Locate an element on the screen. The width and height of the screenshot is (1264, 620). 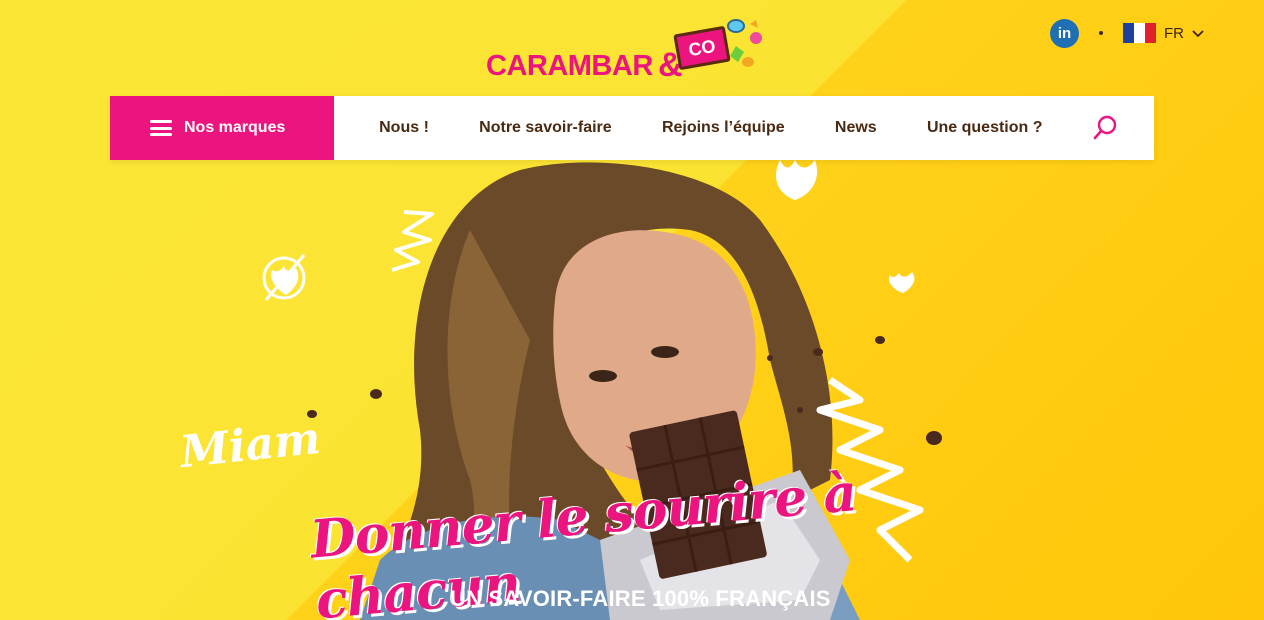
hero-tagline: UN SAVOIR-FAIRE 100% FRANÇAIS is located at coordinates (640, 598).